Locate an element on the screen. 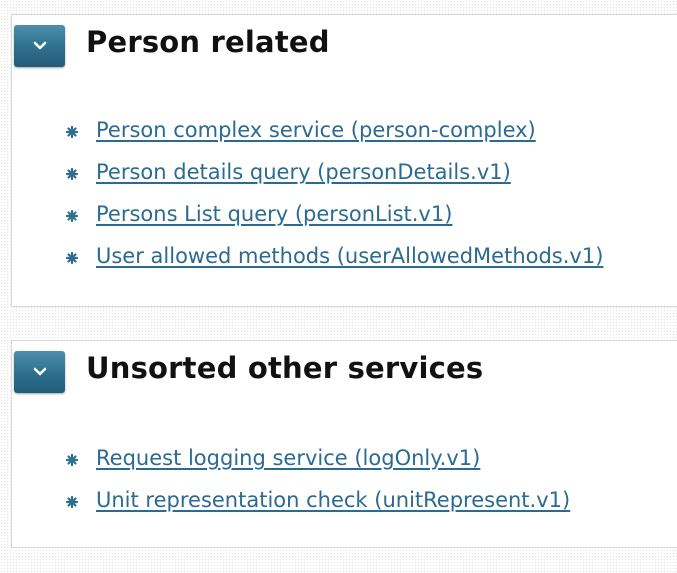  section-header: Unsorted other services is located at coordinates (344, 367).